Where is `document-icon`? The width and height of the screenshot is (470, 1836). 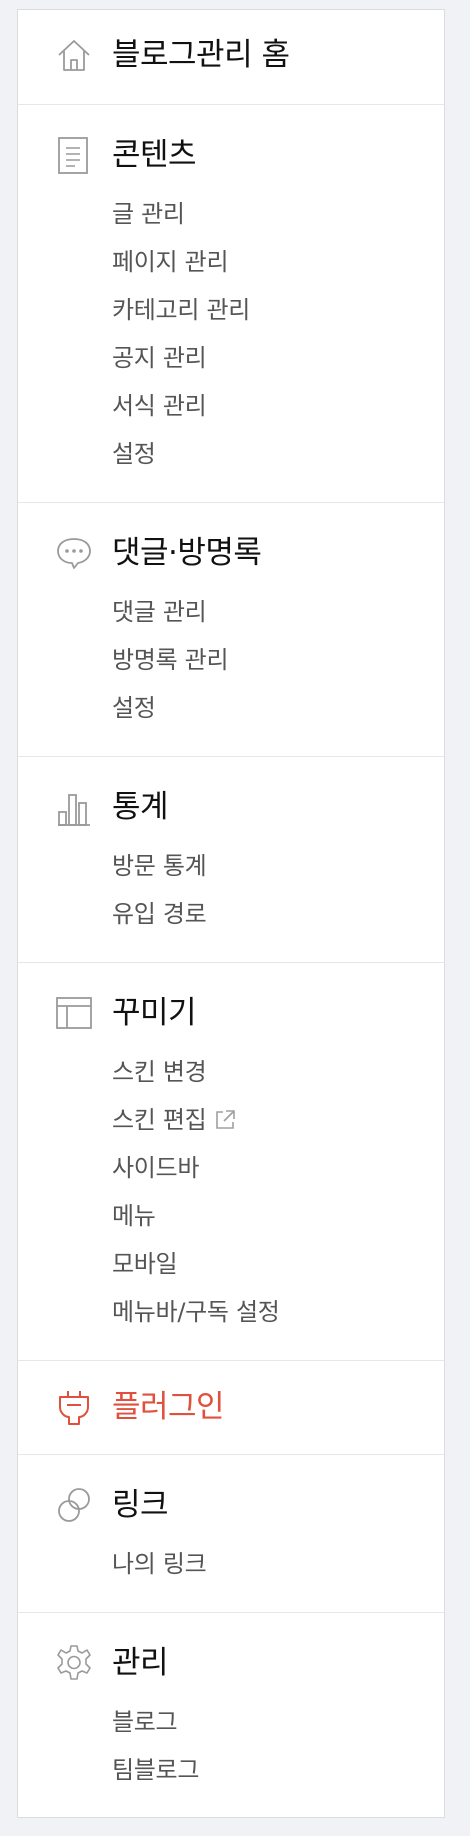
document-icon is located at coordinates (74, 155).